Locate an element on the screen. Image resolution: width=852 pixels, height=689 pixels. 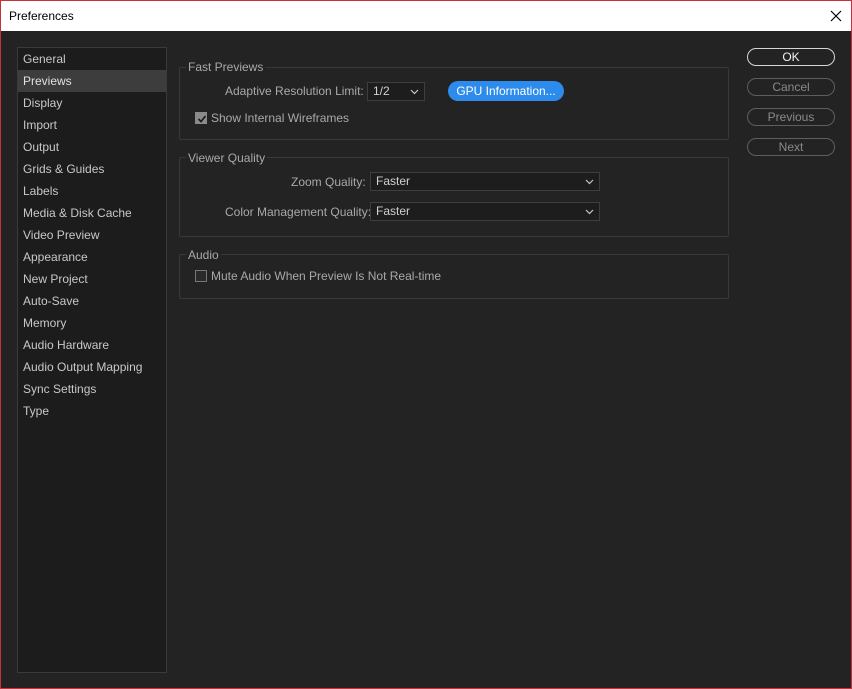
resolution-label: Adaptive Resolution Limit: is located at coordinates (294, 91).